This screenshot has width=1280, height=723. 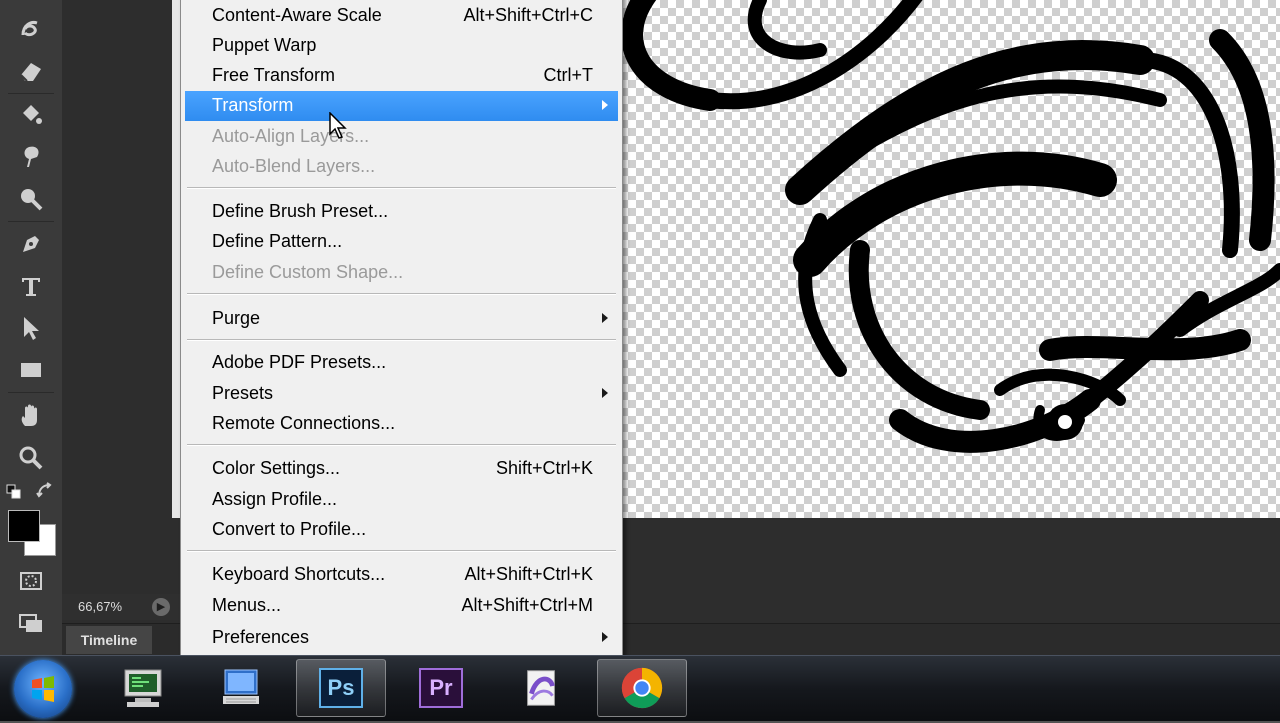 I want to click on history-brush-icon, so click(x=31, y=29).